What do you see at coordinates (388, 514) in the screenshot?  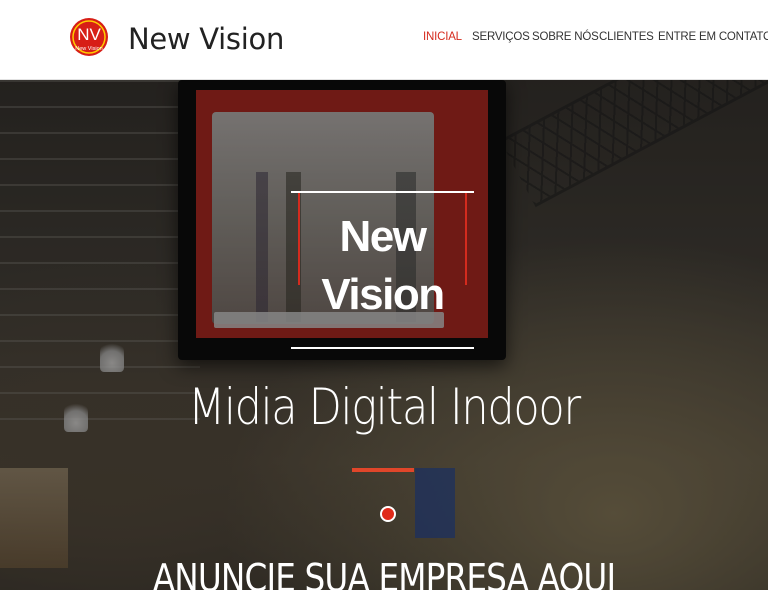 I see `slider-dot` at bounding box center [388, 514].